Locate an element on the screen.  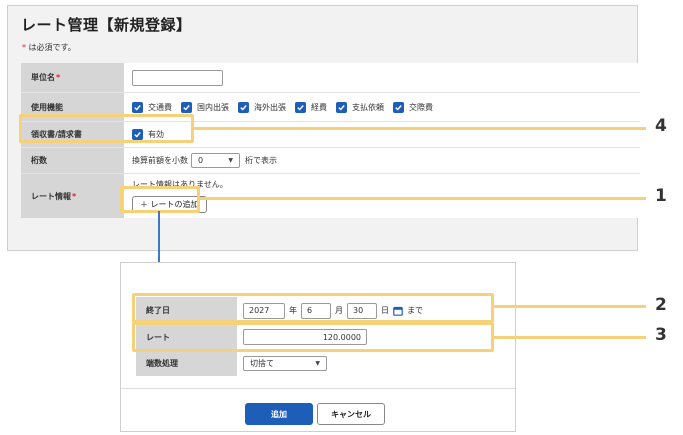
digits-suffix: 桁で表示 is located at coordinates (261, 160).